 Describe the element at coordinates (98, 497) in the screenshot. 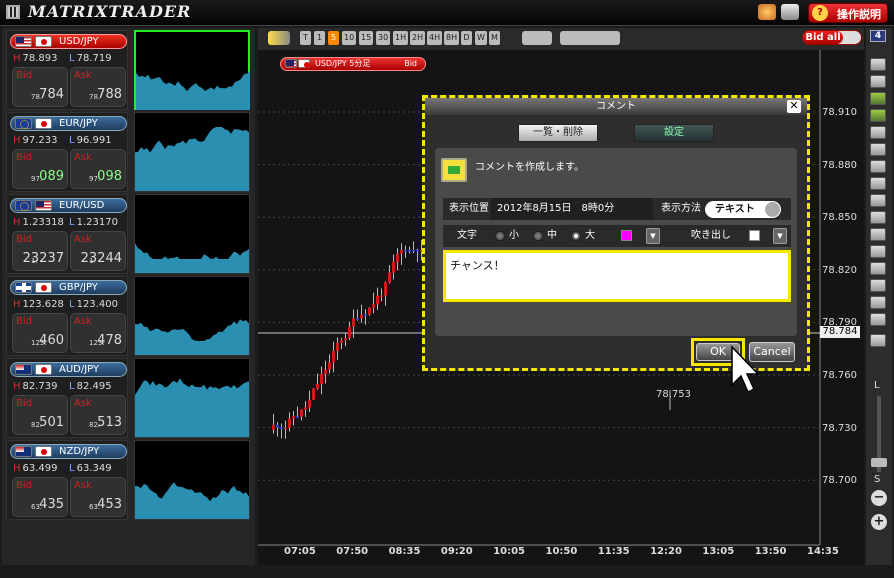

I see `ask-button: Ask 63. 453` at that location.